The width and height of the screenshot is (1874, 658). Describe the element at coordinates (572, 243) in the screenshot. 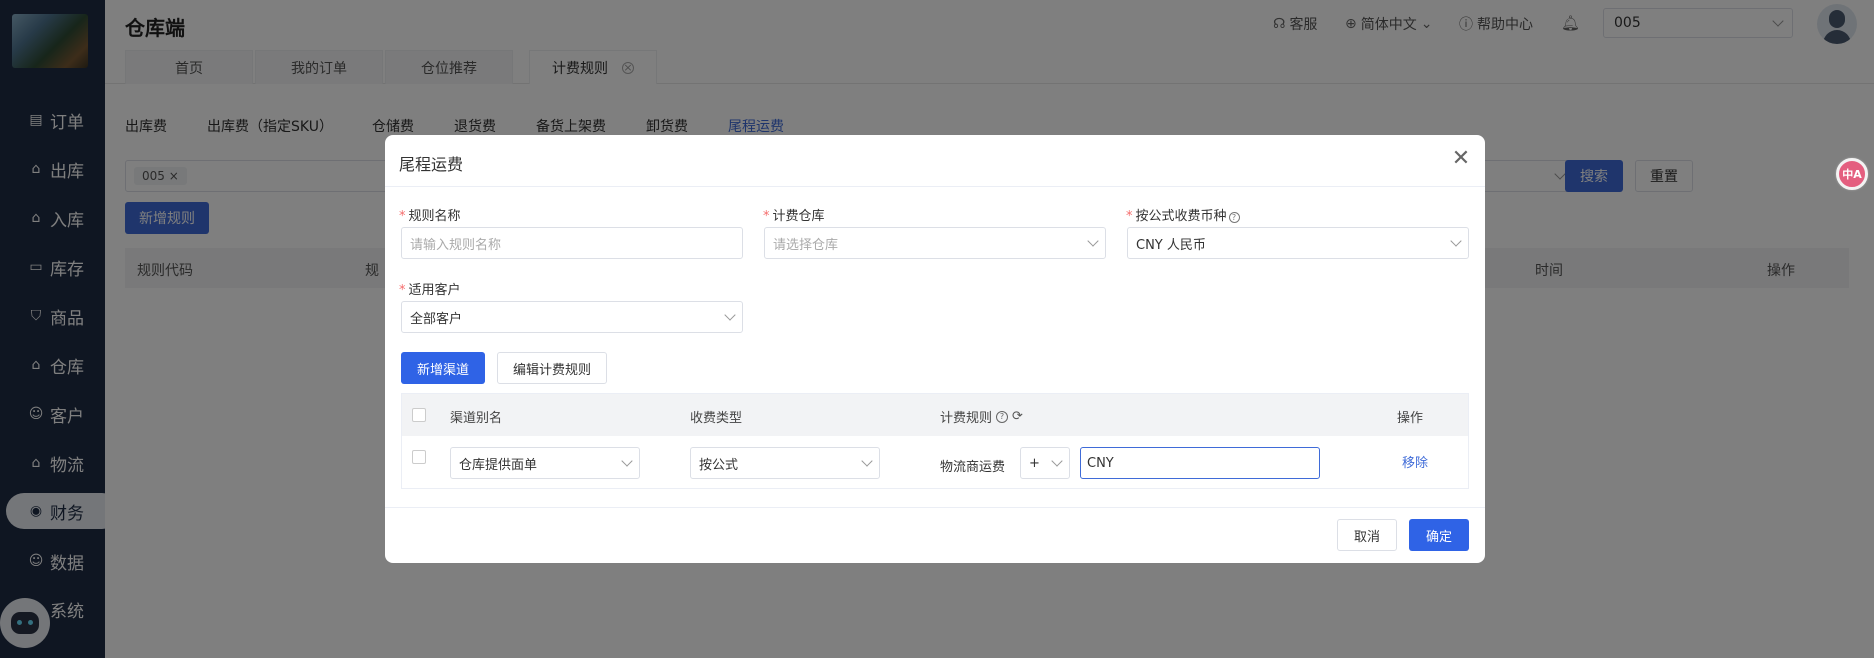

I see `rule-name-input: 请输入规则名称` at that location.